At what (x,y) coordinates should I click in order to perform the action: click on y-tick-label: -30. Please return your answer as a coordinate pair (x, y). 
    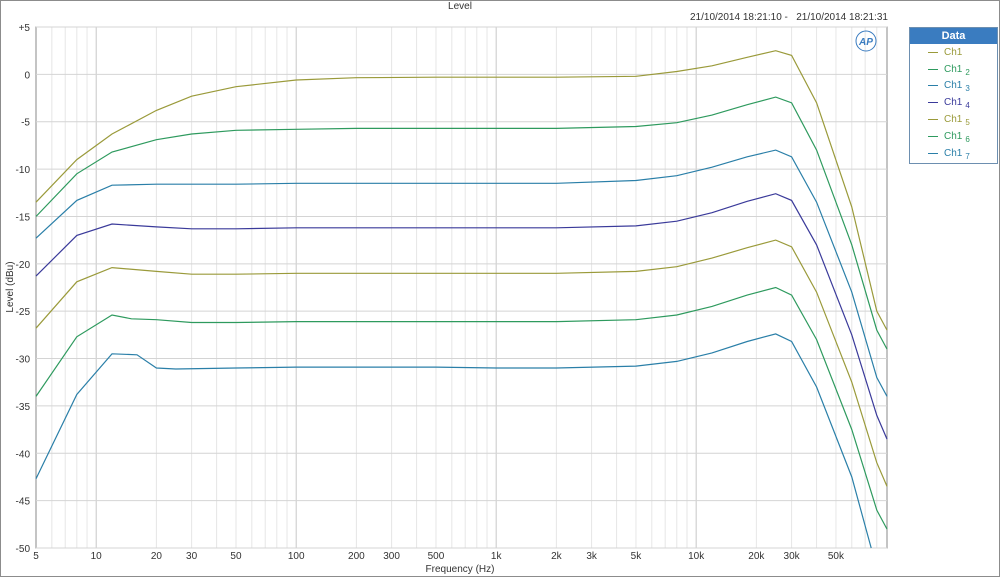
    Looking at the image, I should click on (23, 360).